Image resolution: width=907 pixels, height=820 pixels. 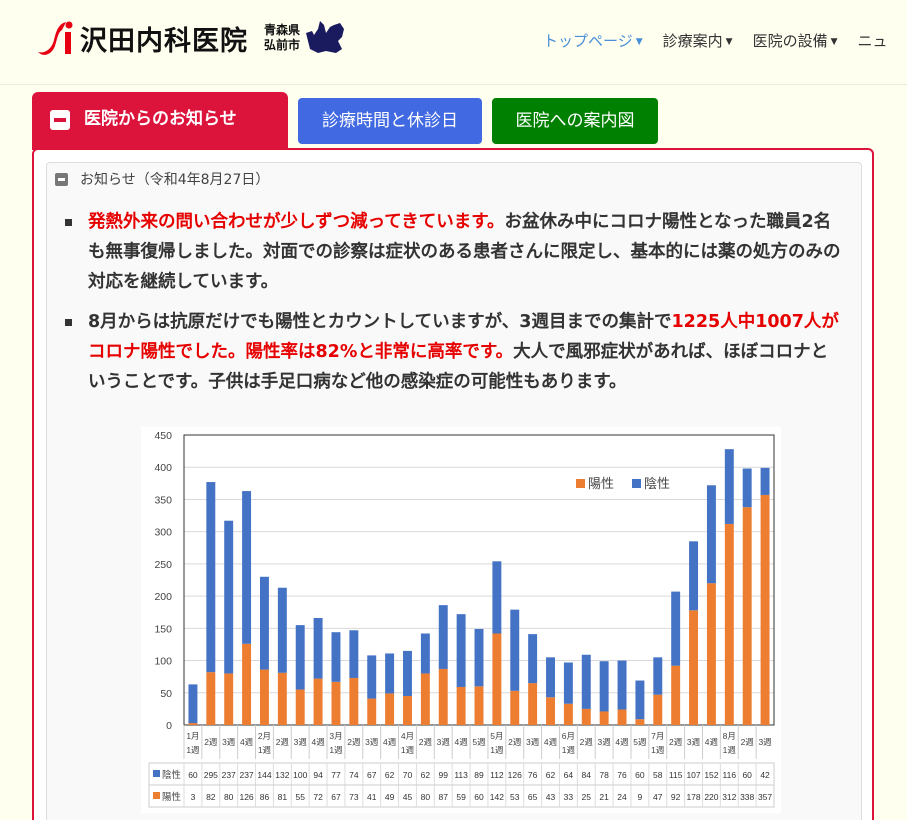 I want to click on table-value: 43, so click(x=551, y=797).